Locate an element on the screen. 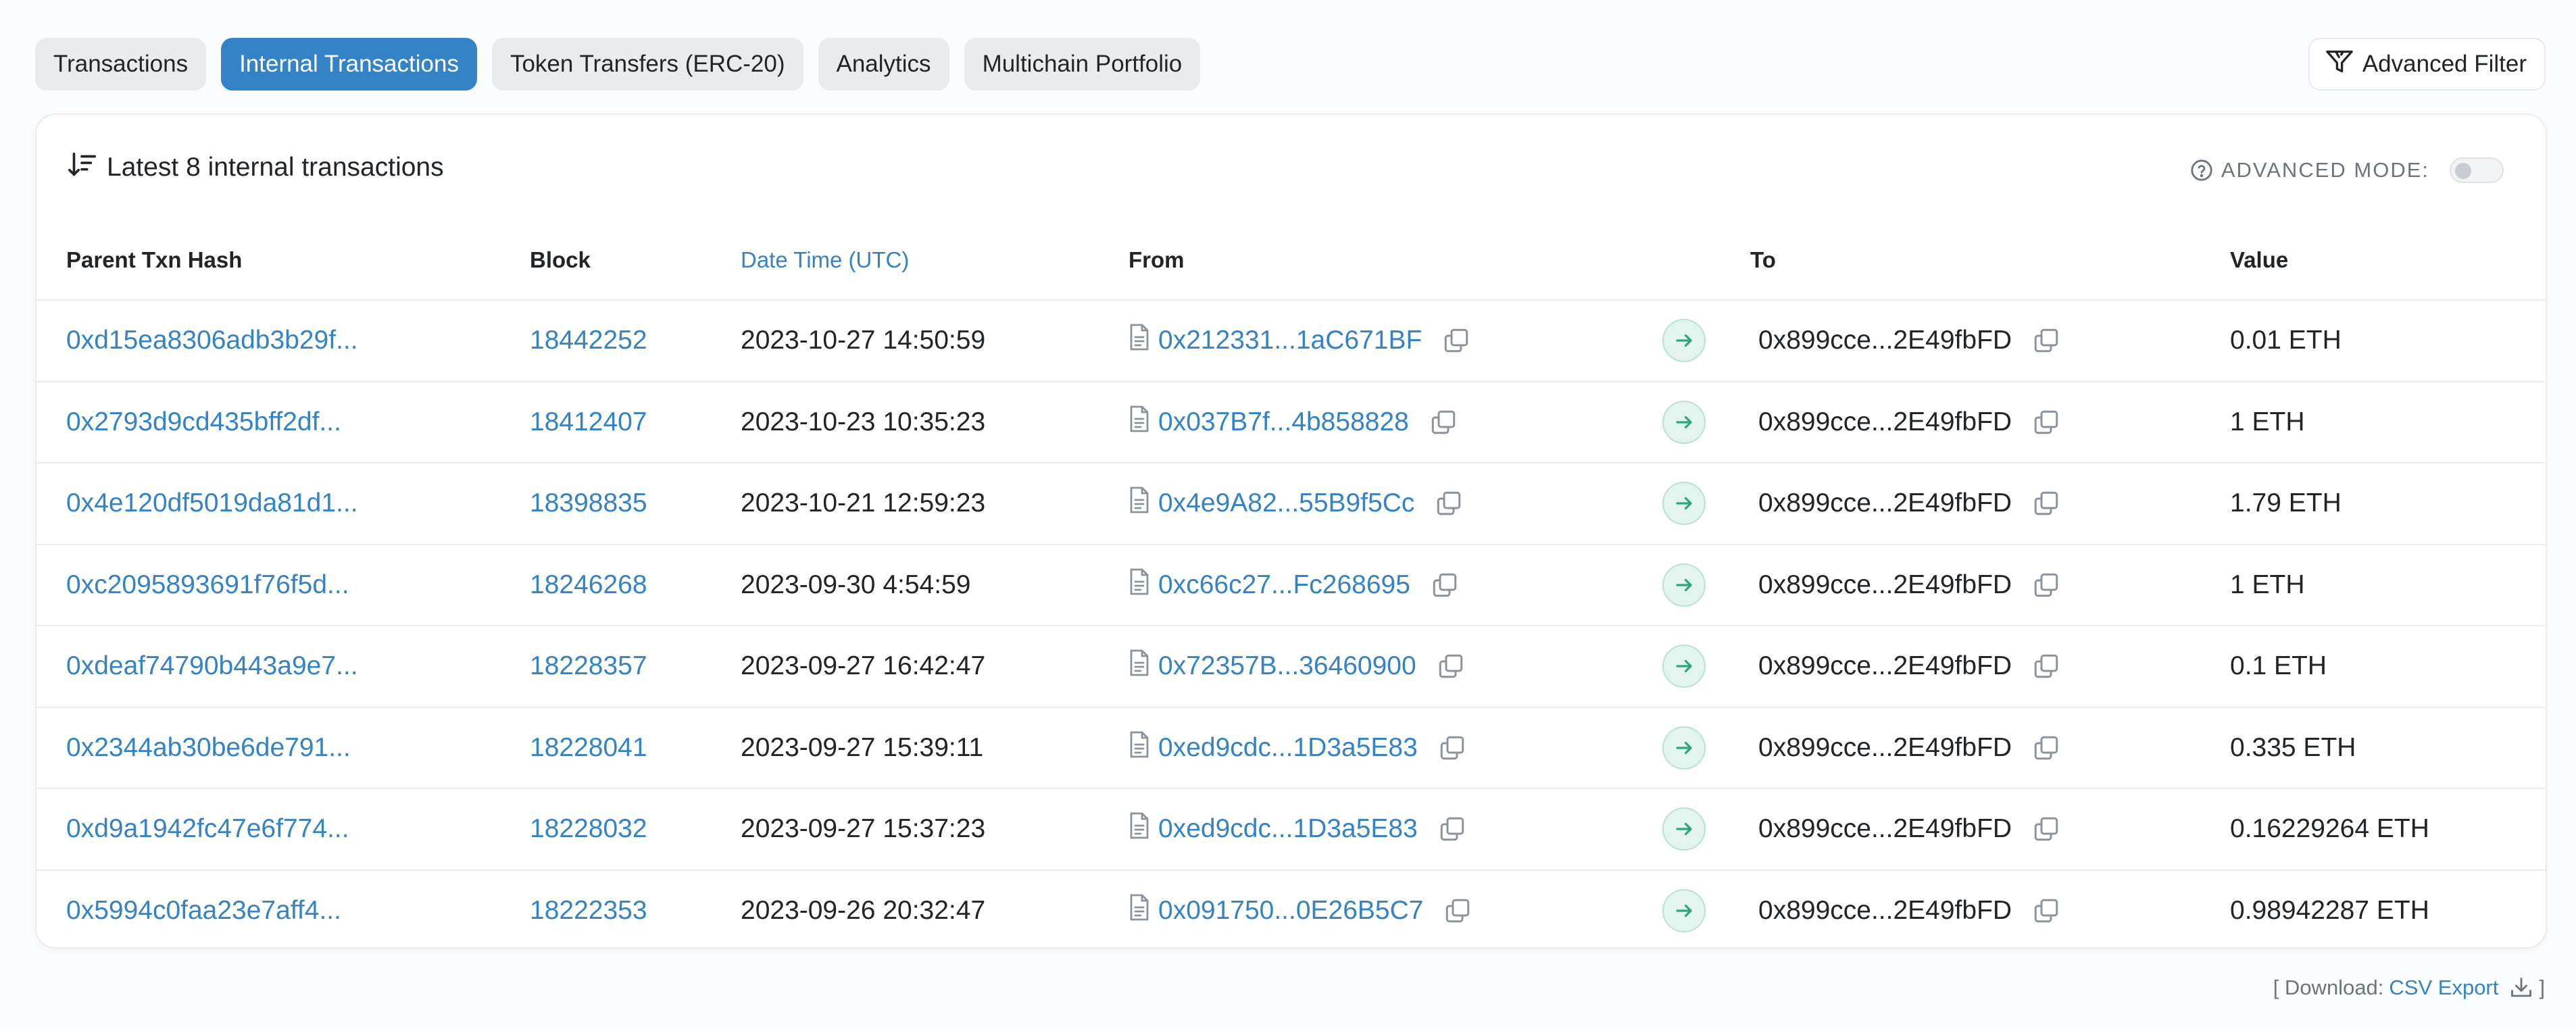 Image resolution: width=2576 pixels, height=1031 pixels. csv-export-link: CSV Export is located at coordinates (2443, 988).